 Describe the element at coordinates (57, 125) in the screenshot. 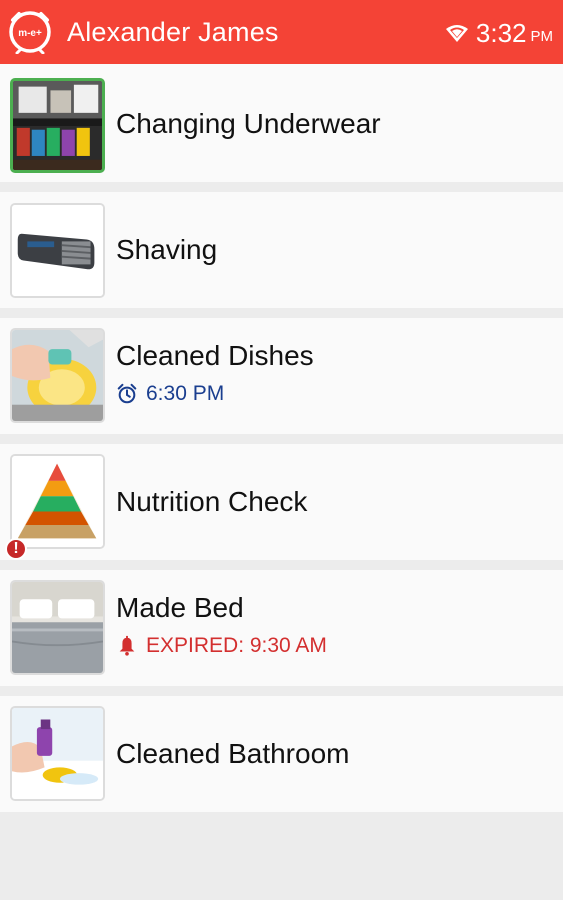

I see `underwear-drawer-image` at that location.